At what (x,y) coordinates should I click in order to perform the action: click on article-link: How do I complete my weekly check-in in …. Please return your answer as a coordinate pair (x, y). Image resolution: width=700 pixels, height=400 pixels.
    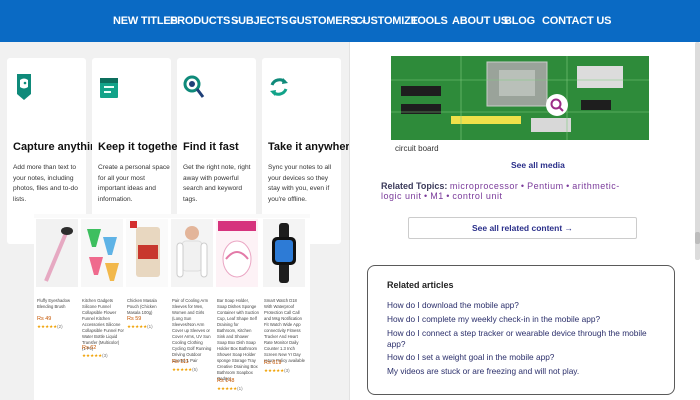
    Looking at the image, I should click on (527, 319).